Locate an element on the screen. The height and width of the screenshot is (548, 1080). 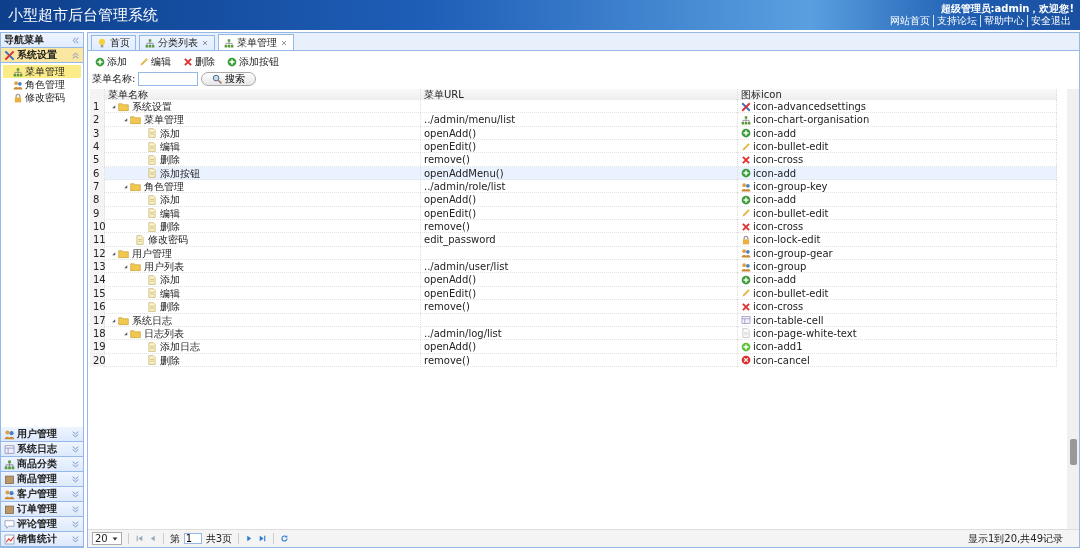
table-cell: 菜单管理 is located at coordinates (164, 120).